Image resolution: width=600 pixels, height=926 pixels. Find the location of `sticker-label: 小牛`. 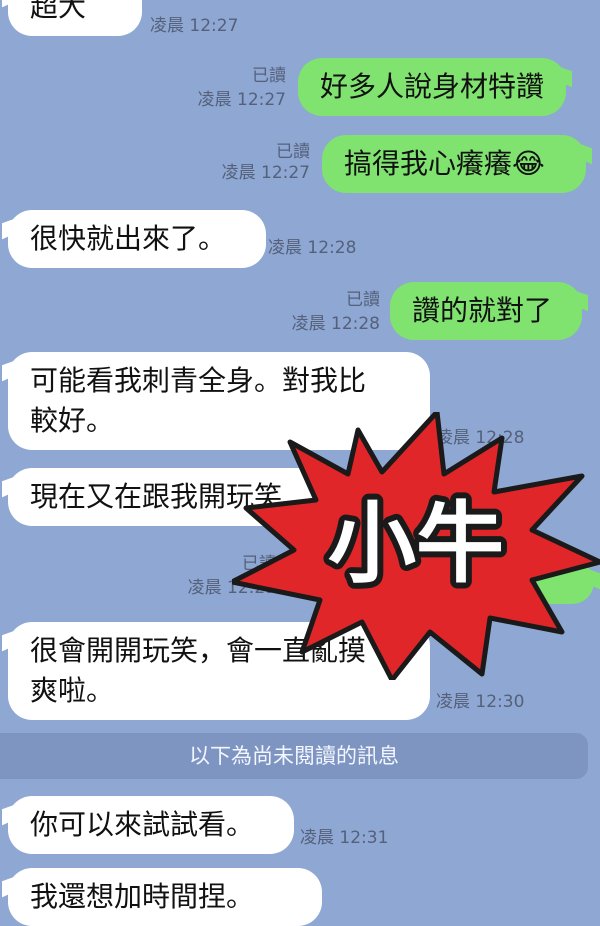

sticker-label: 小牛 is located at coordinates (416, 543).